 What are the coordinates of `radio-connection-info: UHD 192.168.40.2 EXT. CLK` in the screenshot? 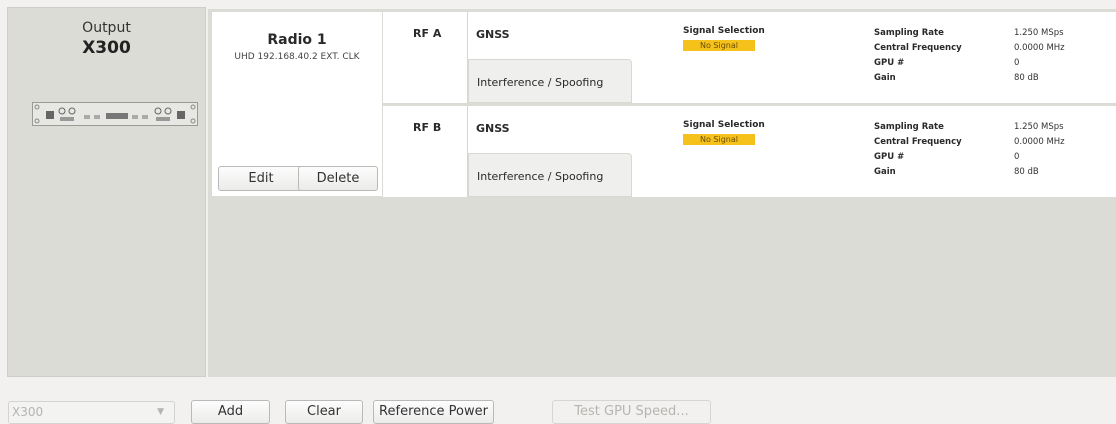 It's located at (297, 57).